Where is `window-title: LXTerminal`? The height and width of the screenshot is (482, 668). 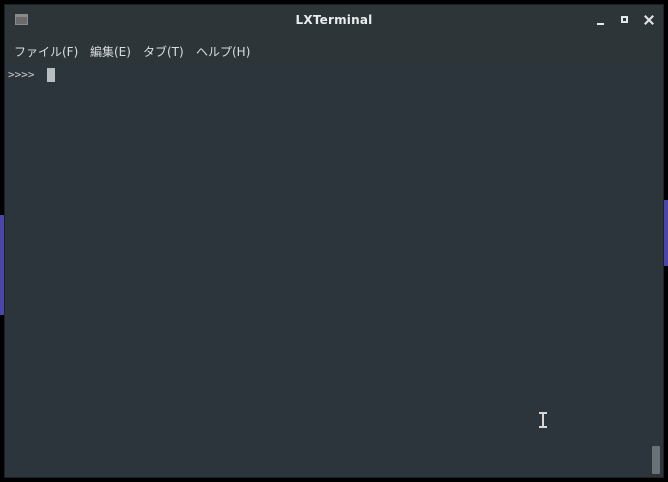
window-title: LXTerminal is located at coordinates (334, 20).